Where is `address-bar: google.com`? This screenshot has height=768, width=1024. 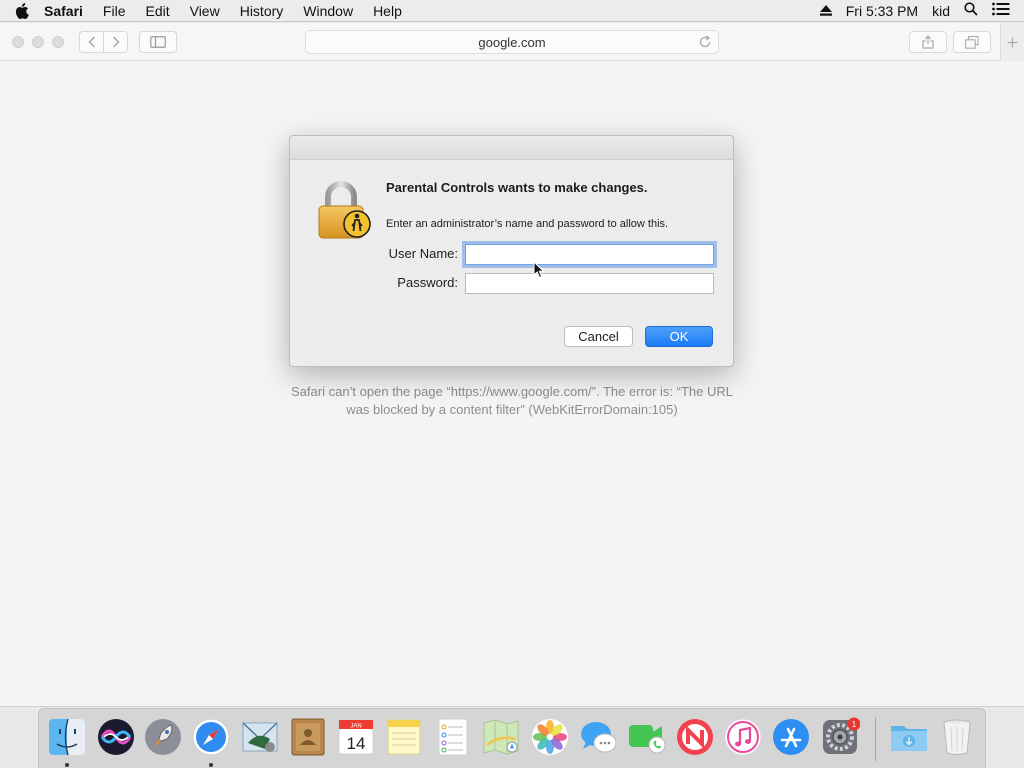
address-bar: google.com is located at coordinates (512, 42).